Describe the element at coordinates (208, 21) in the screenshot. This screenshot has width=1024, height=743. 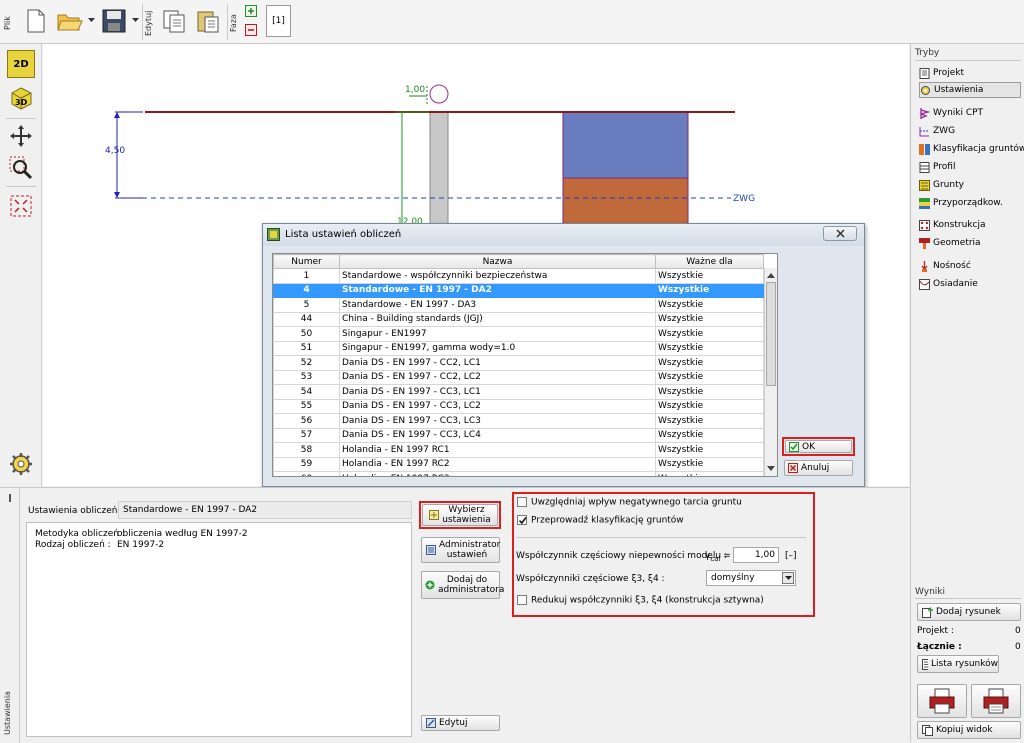
I see `paste-data-icon` at that location.